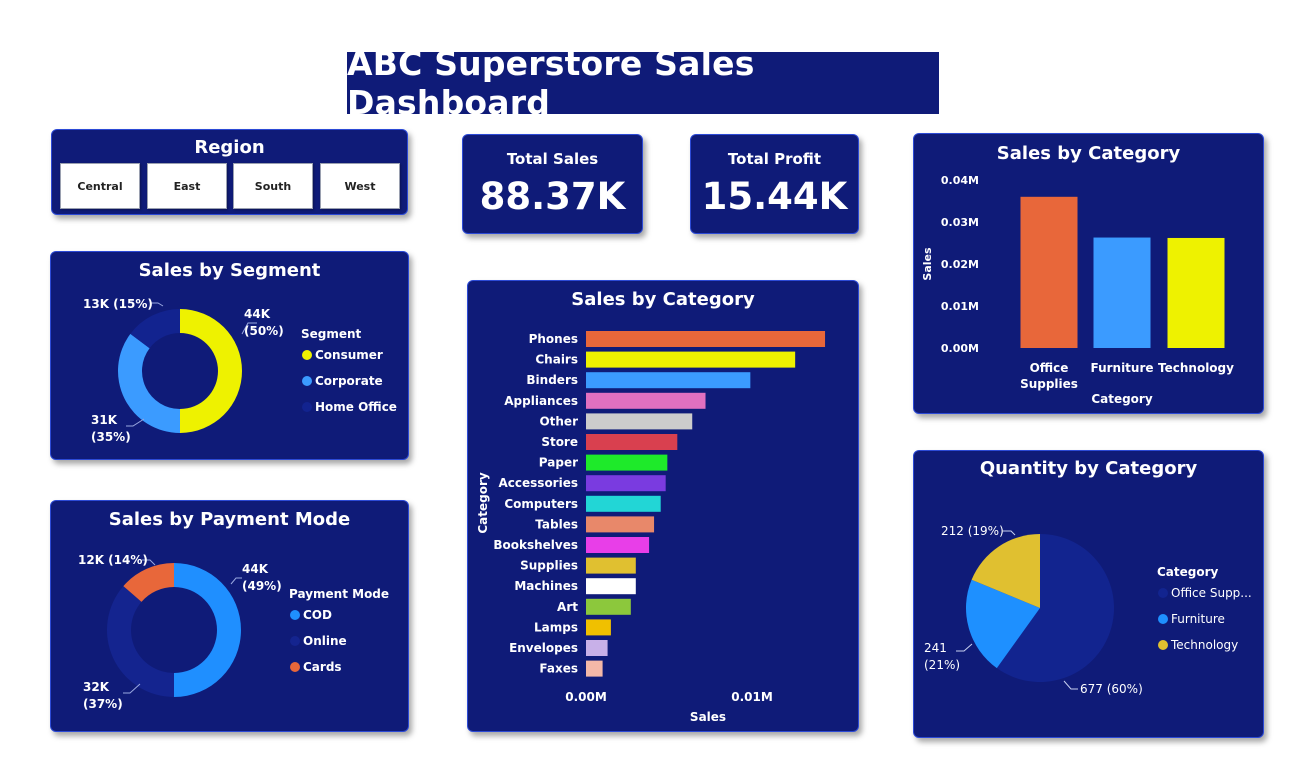 The image size is (1296, 784). Describe the element at coordinates (339, 594) in the screenshot. I see `legend-title: Payment Mode` at that location.